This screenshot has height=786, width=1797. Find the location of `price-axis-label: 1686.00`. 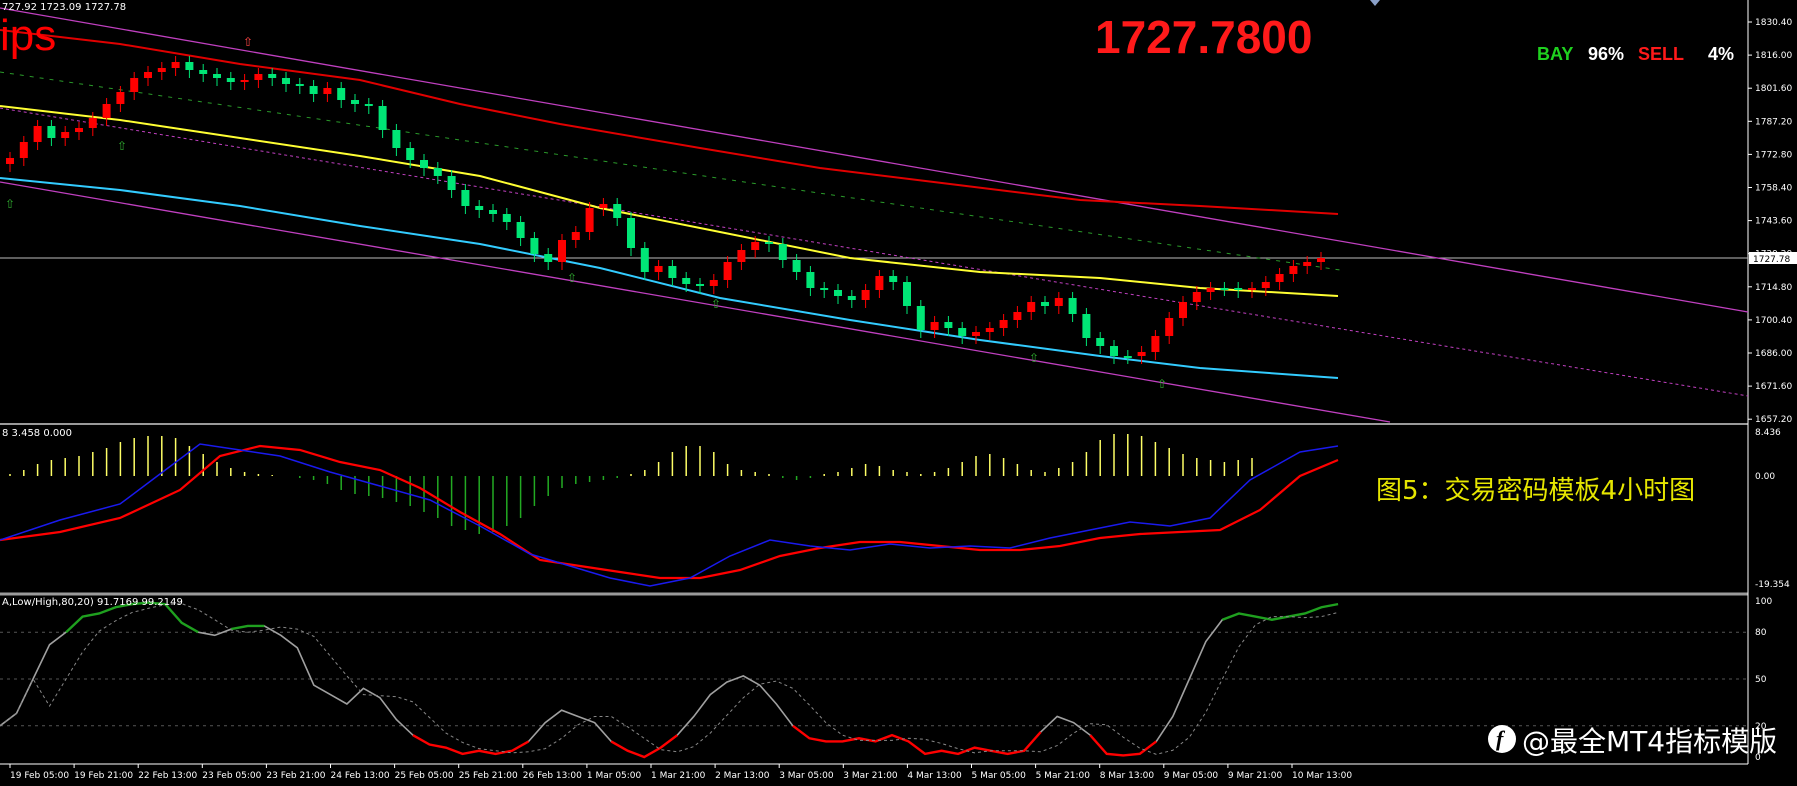

price-axis-label: 1686.00 is located at coordinates (1773, 354).